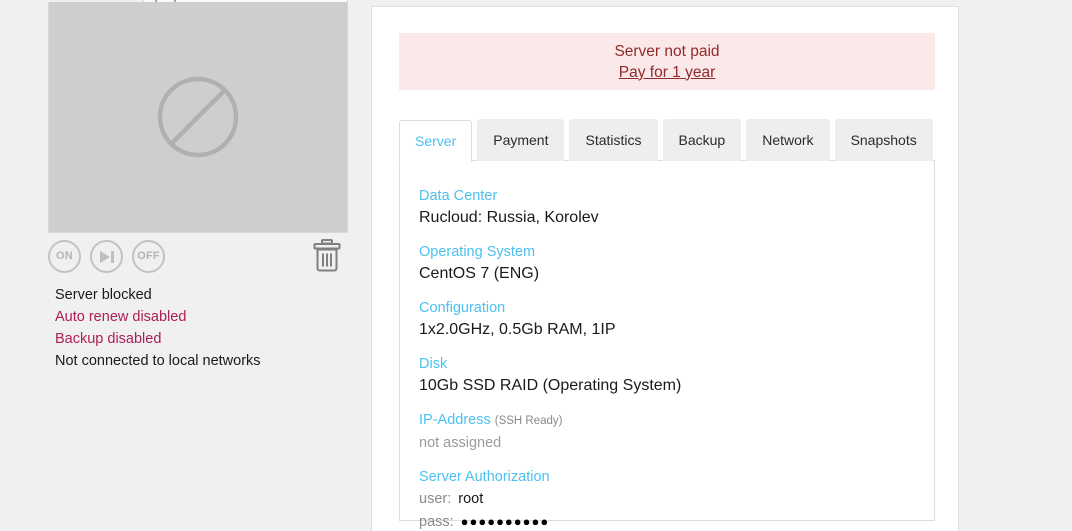 The height and width of the screenshot is (531, 1072). Describe the element at coordinates (669, 207) in the screenshot. I see `detail-group-data-center: Data Center Rucloud: Russia, Korolev` at that location.